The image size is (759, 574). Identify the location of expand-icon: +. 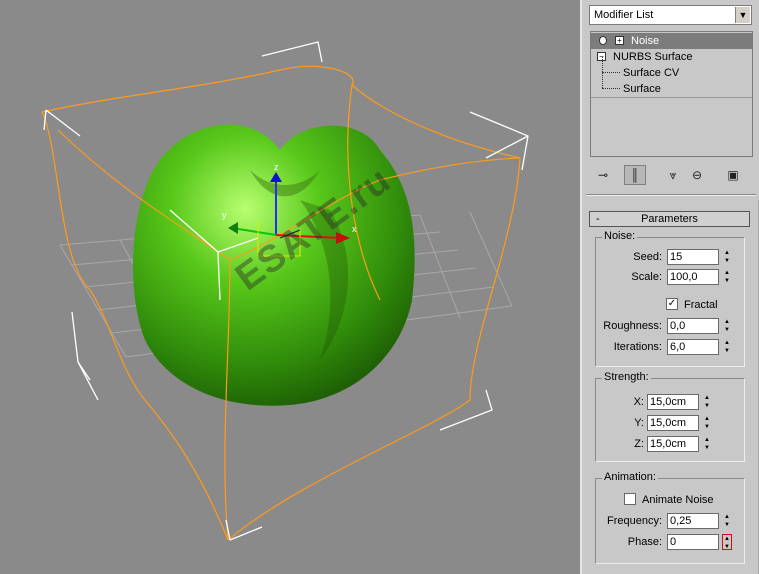
(619, 40).